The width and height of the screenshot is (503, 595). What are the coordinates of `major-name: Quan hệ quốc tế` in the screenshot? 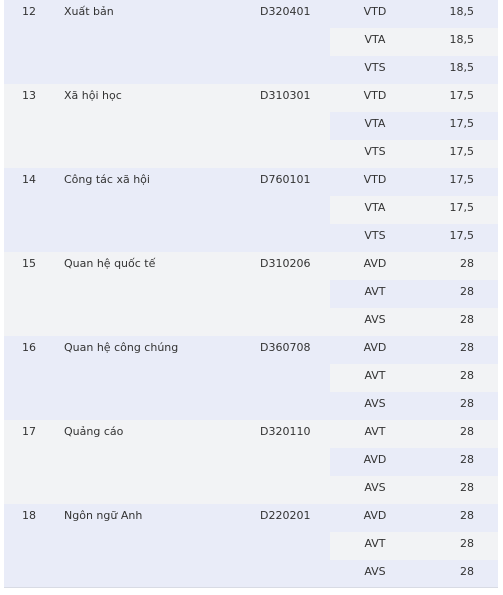 It's located at (110, 263).